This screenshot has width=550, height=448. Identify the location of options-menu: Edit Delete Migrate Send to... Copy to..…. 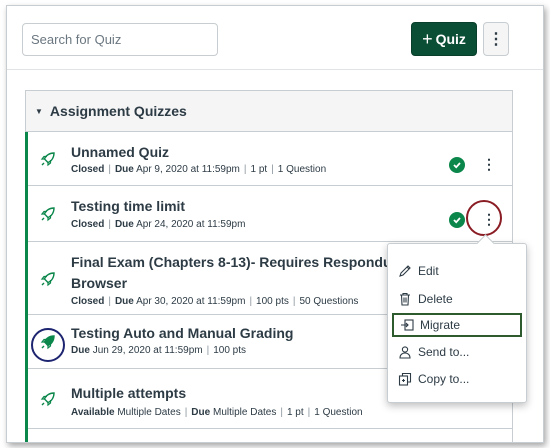
(457, 323).